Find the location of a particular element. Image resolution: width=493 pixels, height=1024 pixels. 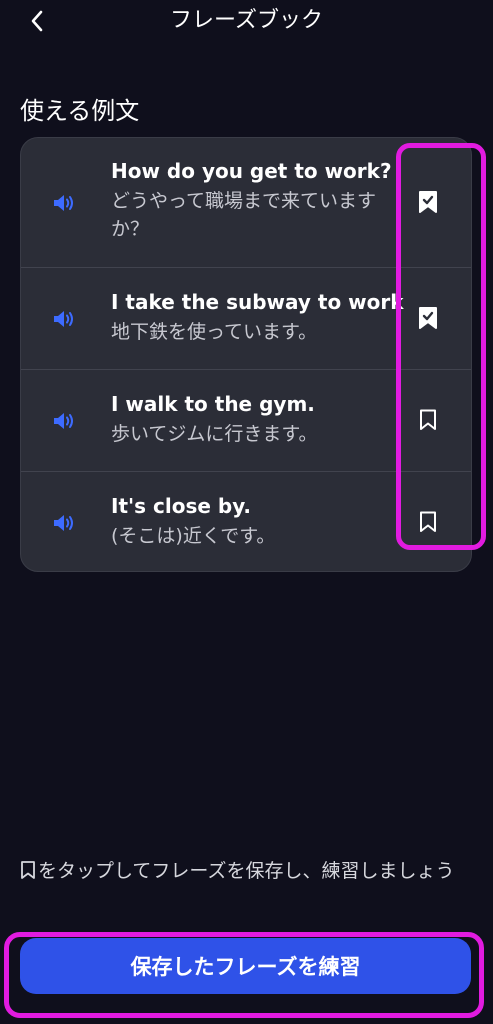

top-bar: フレーズブック is located at coordinates (246, 23).